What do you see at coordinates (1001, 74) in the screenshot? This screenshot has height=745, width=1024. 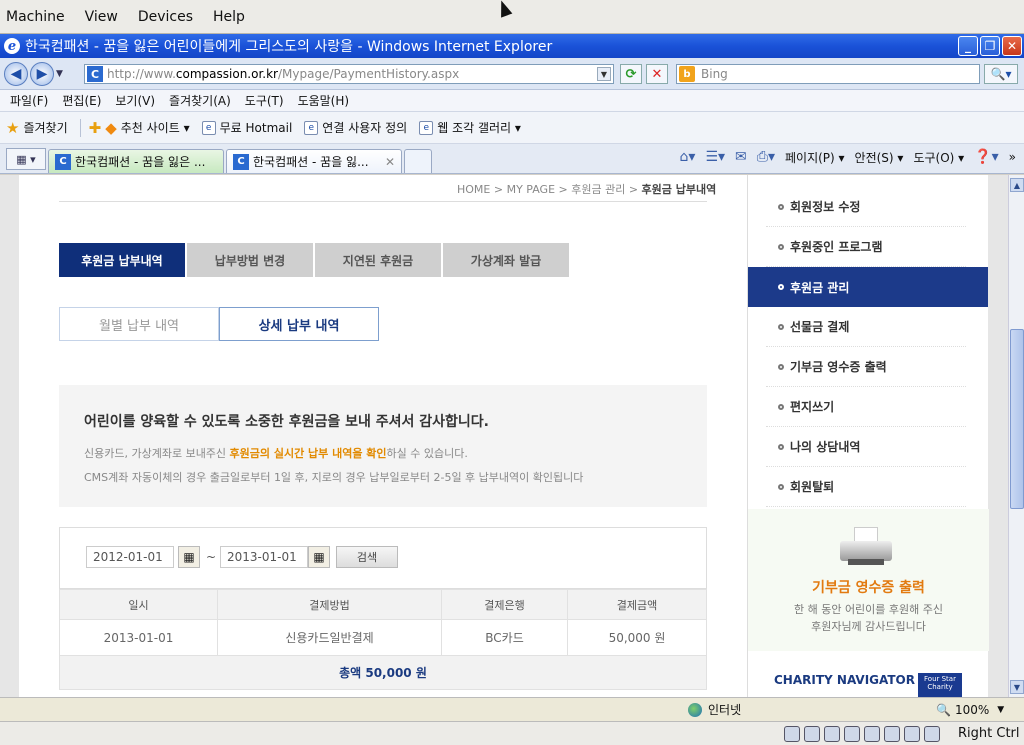 I see `search-button: 🔍▾` at bounding box center [1001, 74].